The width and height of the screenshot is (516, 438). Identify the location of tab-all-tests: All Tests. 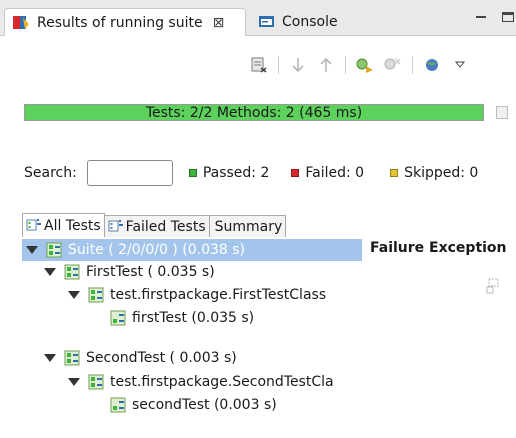
(63, 225).